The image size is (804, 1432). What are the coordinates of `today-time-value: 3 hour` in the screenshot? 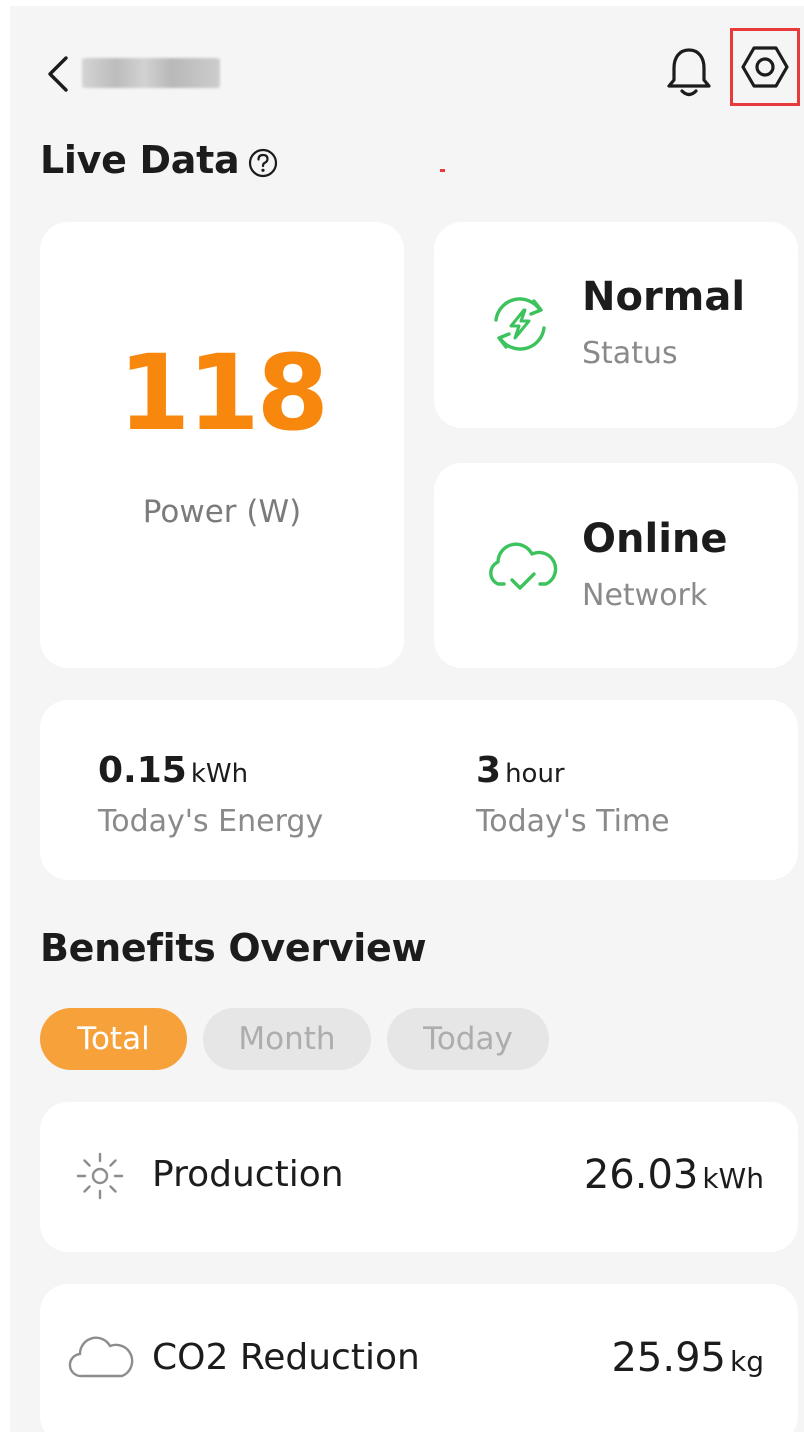 It's located at (520, 770).